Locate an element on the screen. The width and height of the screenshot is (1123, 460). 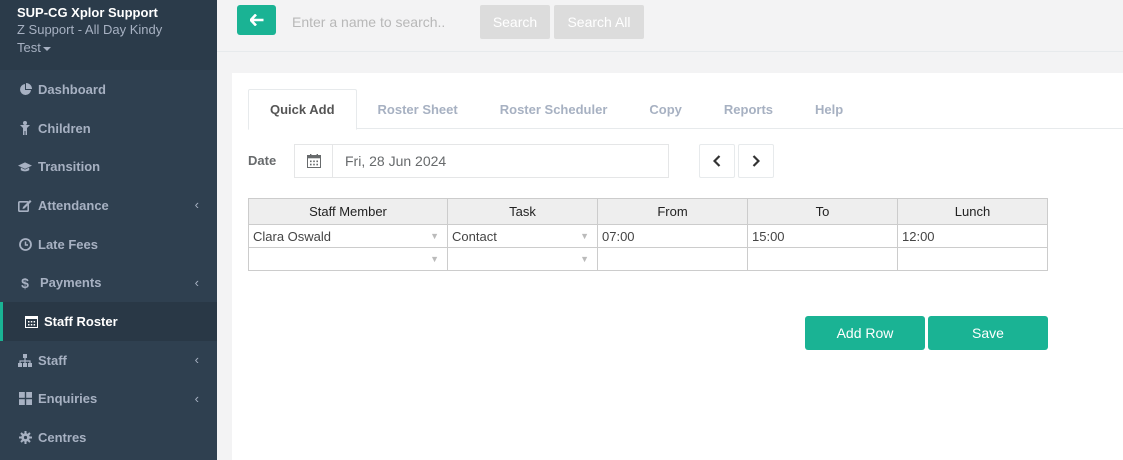
next-date-button is located at coordinates (756, 161).